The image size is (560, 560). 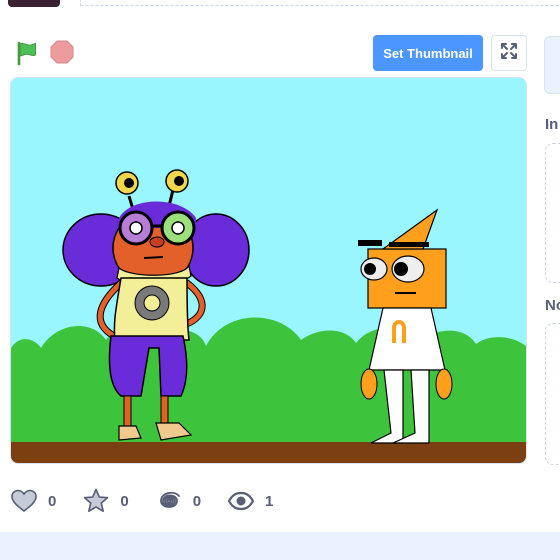 What do you see at coordinates (552, 65) in the screenshot?
I see `side-project-thumbnail` at bounding box center [552, 65].